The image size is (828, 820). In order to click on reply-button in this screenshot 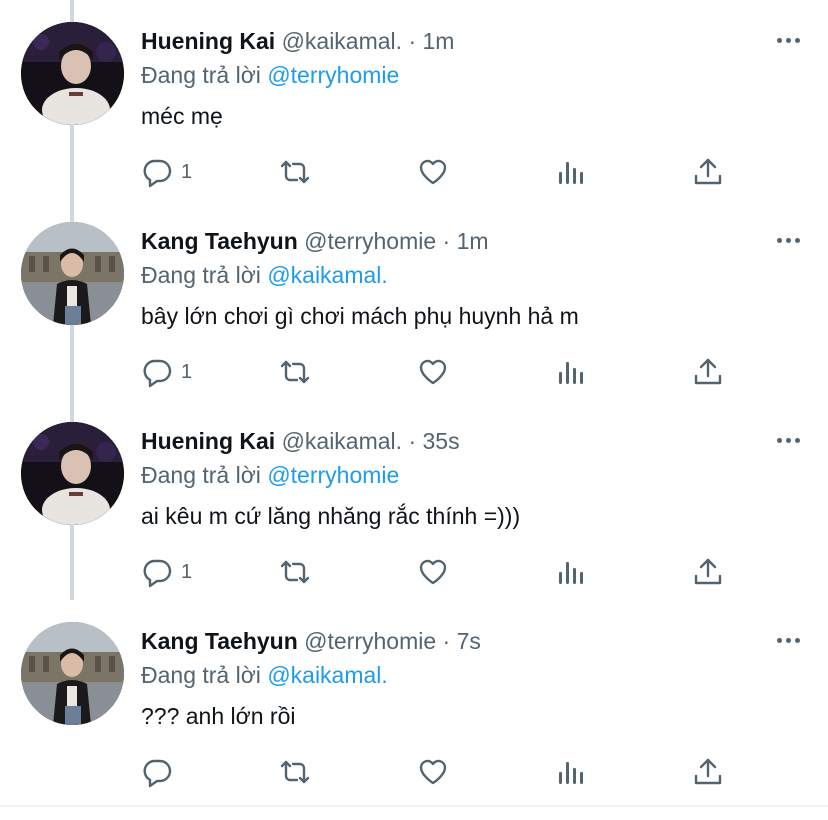, I will do `click(161, 772)`.